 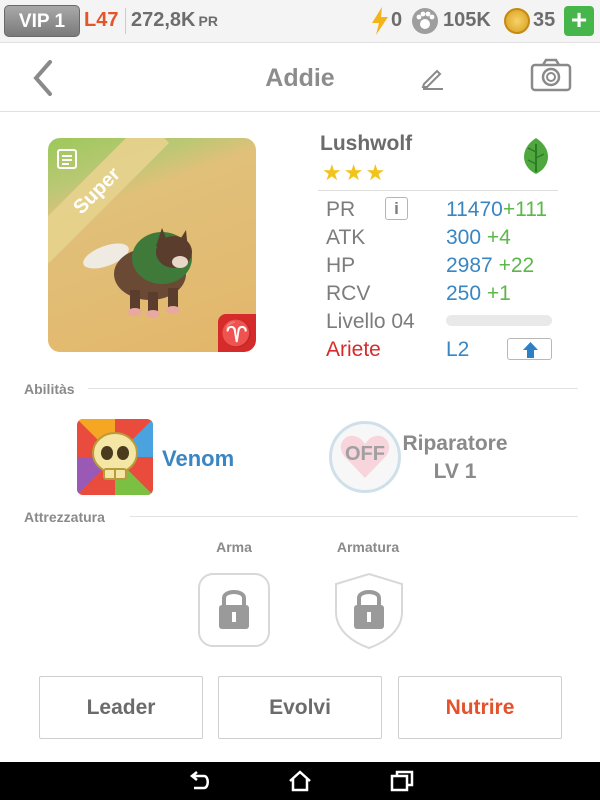 What do you see at coordinates (469, 265) in the screenshot?
I see `stat-hp-number: 2987` at bounding box center [469, 265].